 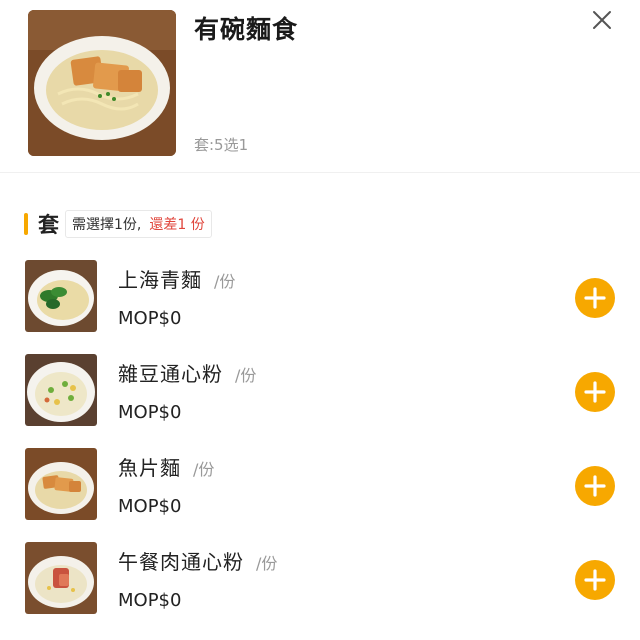 I want to click on selection-requirement-badge: 需選擇1份, 還差1 份, so click(x=138, y=224).